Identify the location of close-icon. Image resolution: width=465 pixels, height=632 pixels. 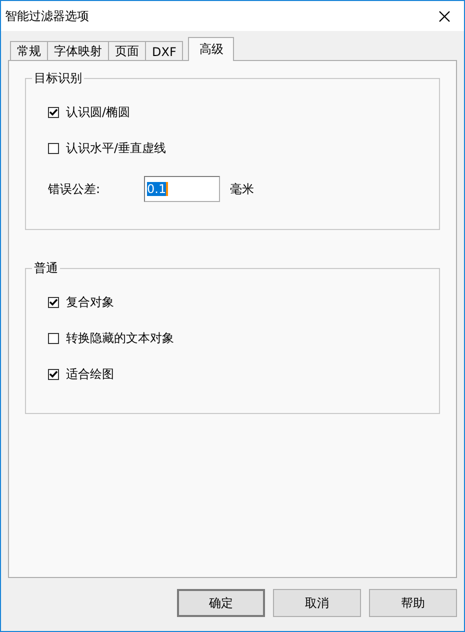
(444, 16).